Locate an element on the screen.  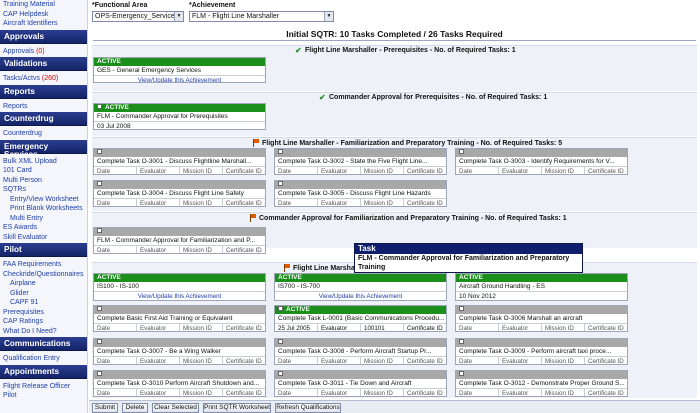
sidebar-section-header: Pilot is located at coordinates (43, 250).